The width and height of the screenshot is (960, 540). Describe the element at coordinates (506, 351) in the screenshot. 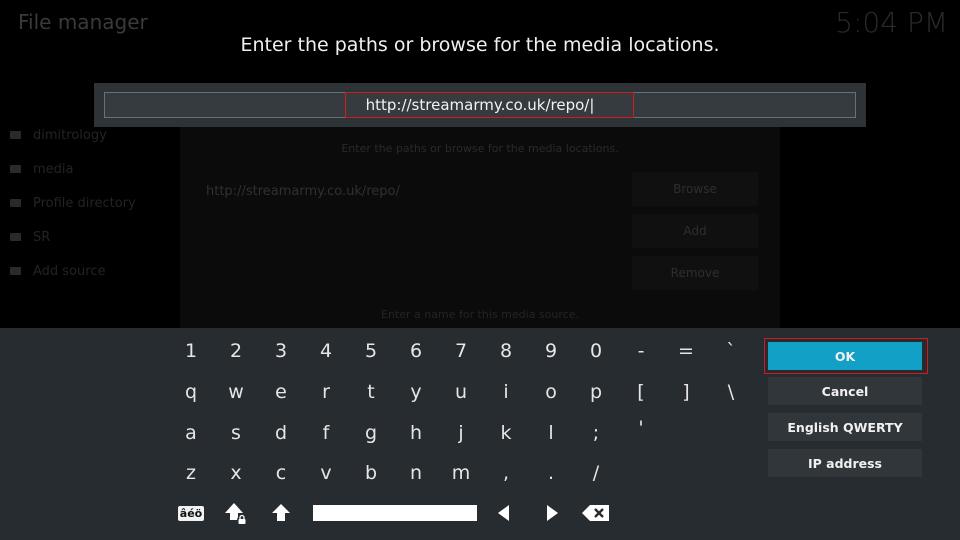

I see `key-8: 8` at that location.